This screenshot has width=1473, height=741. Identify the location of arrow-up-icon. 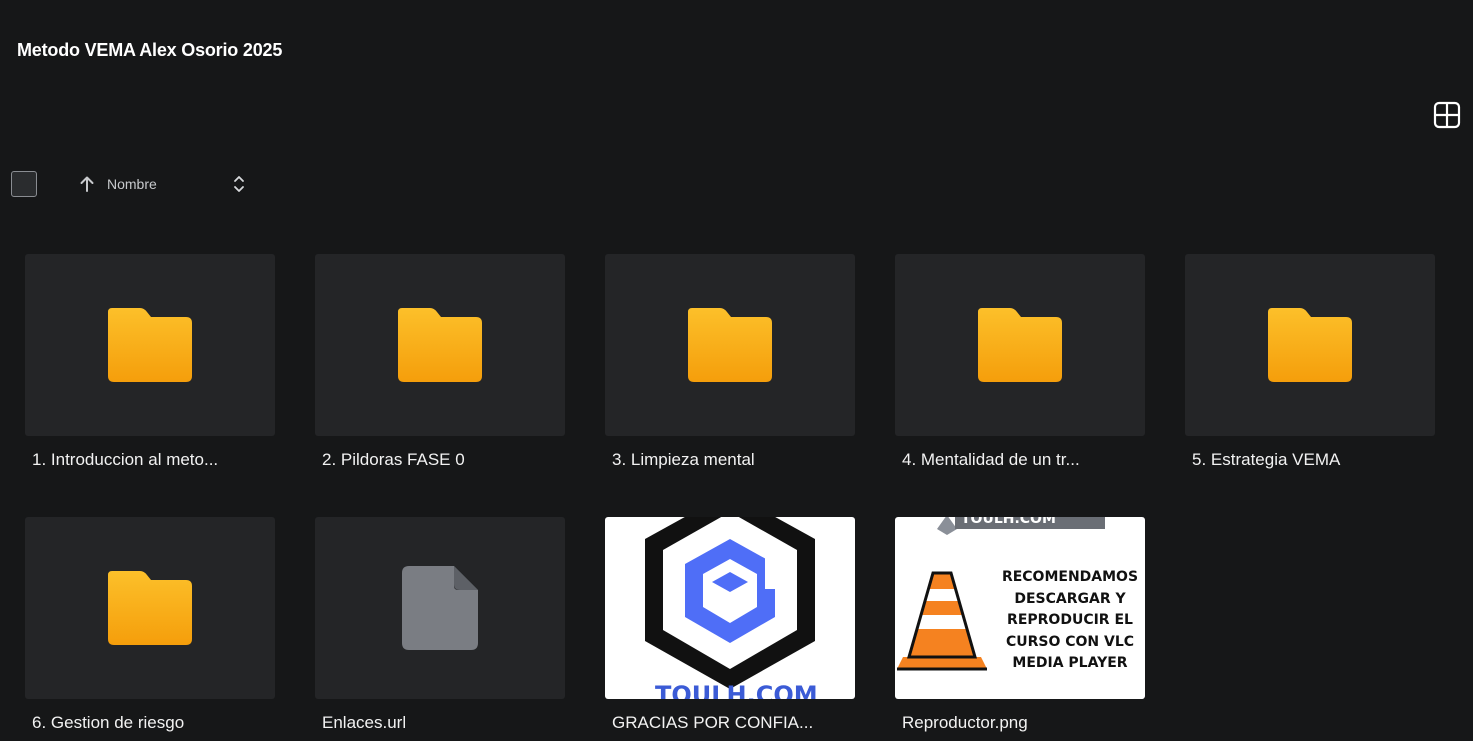
(87, 184).